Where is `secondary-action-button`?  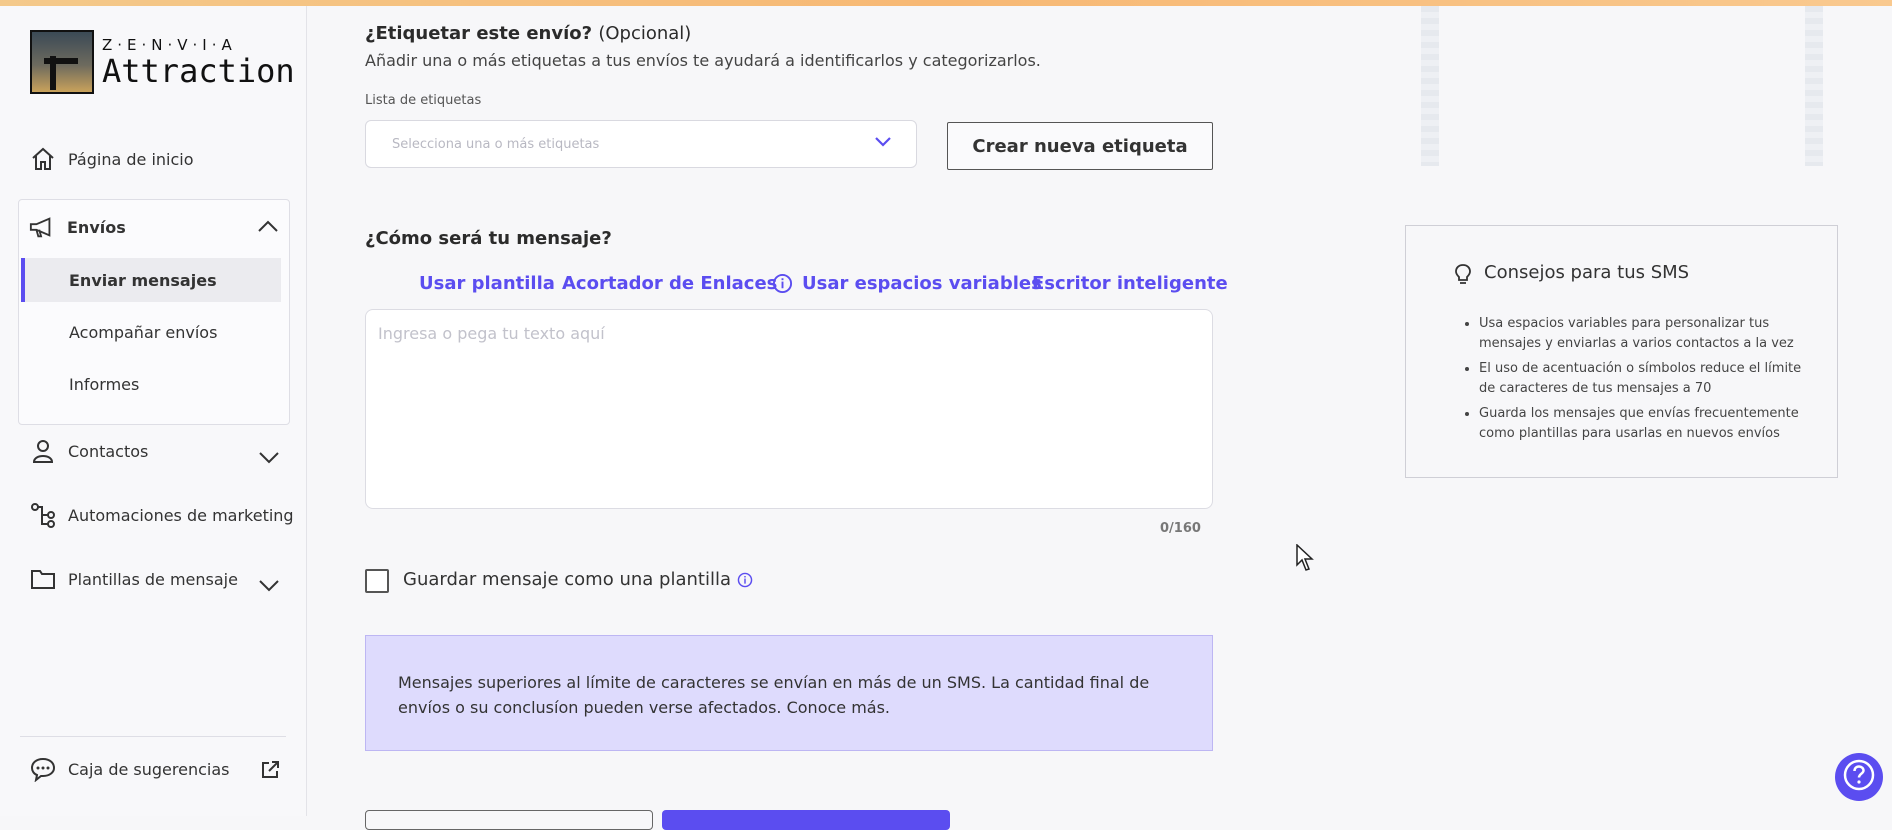 secondary-action-button is located at coordinates (509, 820).